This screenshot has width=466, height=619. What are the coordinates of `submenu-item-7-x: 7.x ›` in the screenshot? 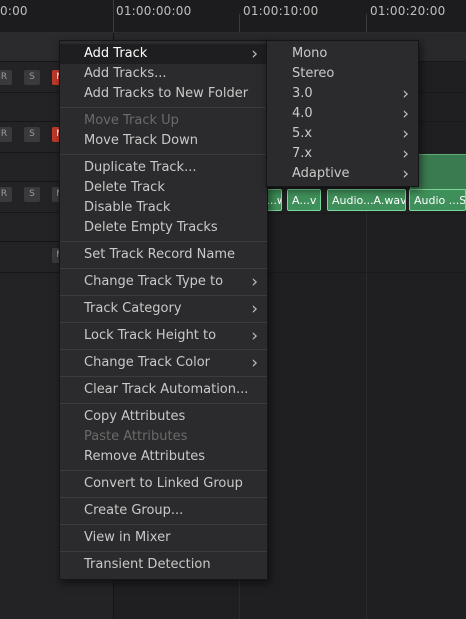 It's located at (342, 154).